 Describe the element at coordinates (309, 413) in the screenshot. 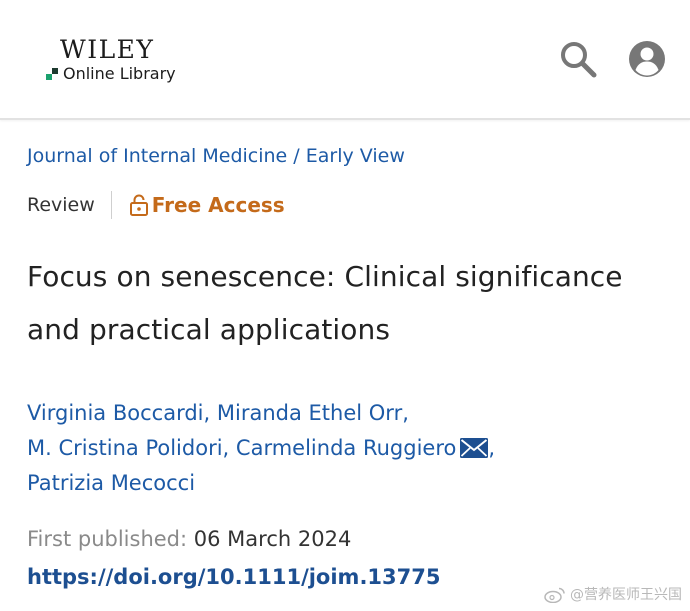

I see `author-link: Miranda Ethel Orr` at that location.